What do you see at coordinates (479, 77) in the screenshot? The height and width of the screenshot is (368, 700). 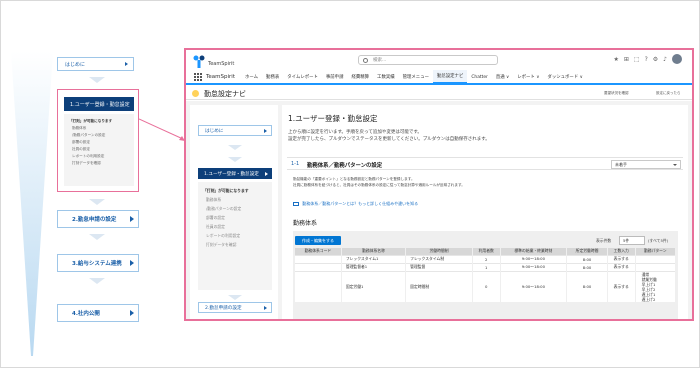 I see `nav-item-chatter: Chatter` at bounding box center [479, 77].